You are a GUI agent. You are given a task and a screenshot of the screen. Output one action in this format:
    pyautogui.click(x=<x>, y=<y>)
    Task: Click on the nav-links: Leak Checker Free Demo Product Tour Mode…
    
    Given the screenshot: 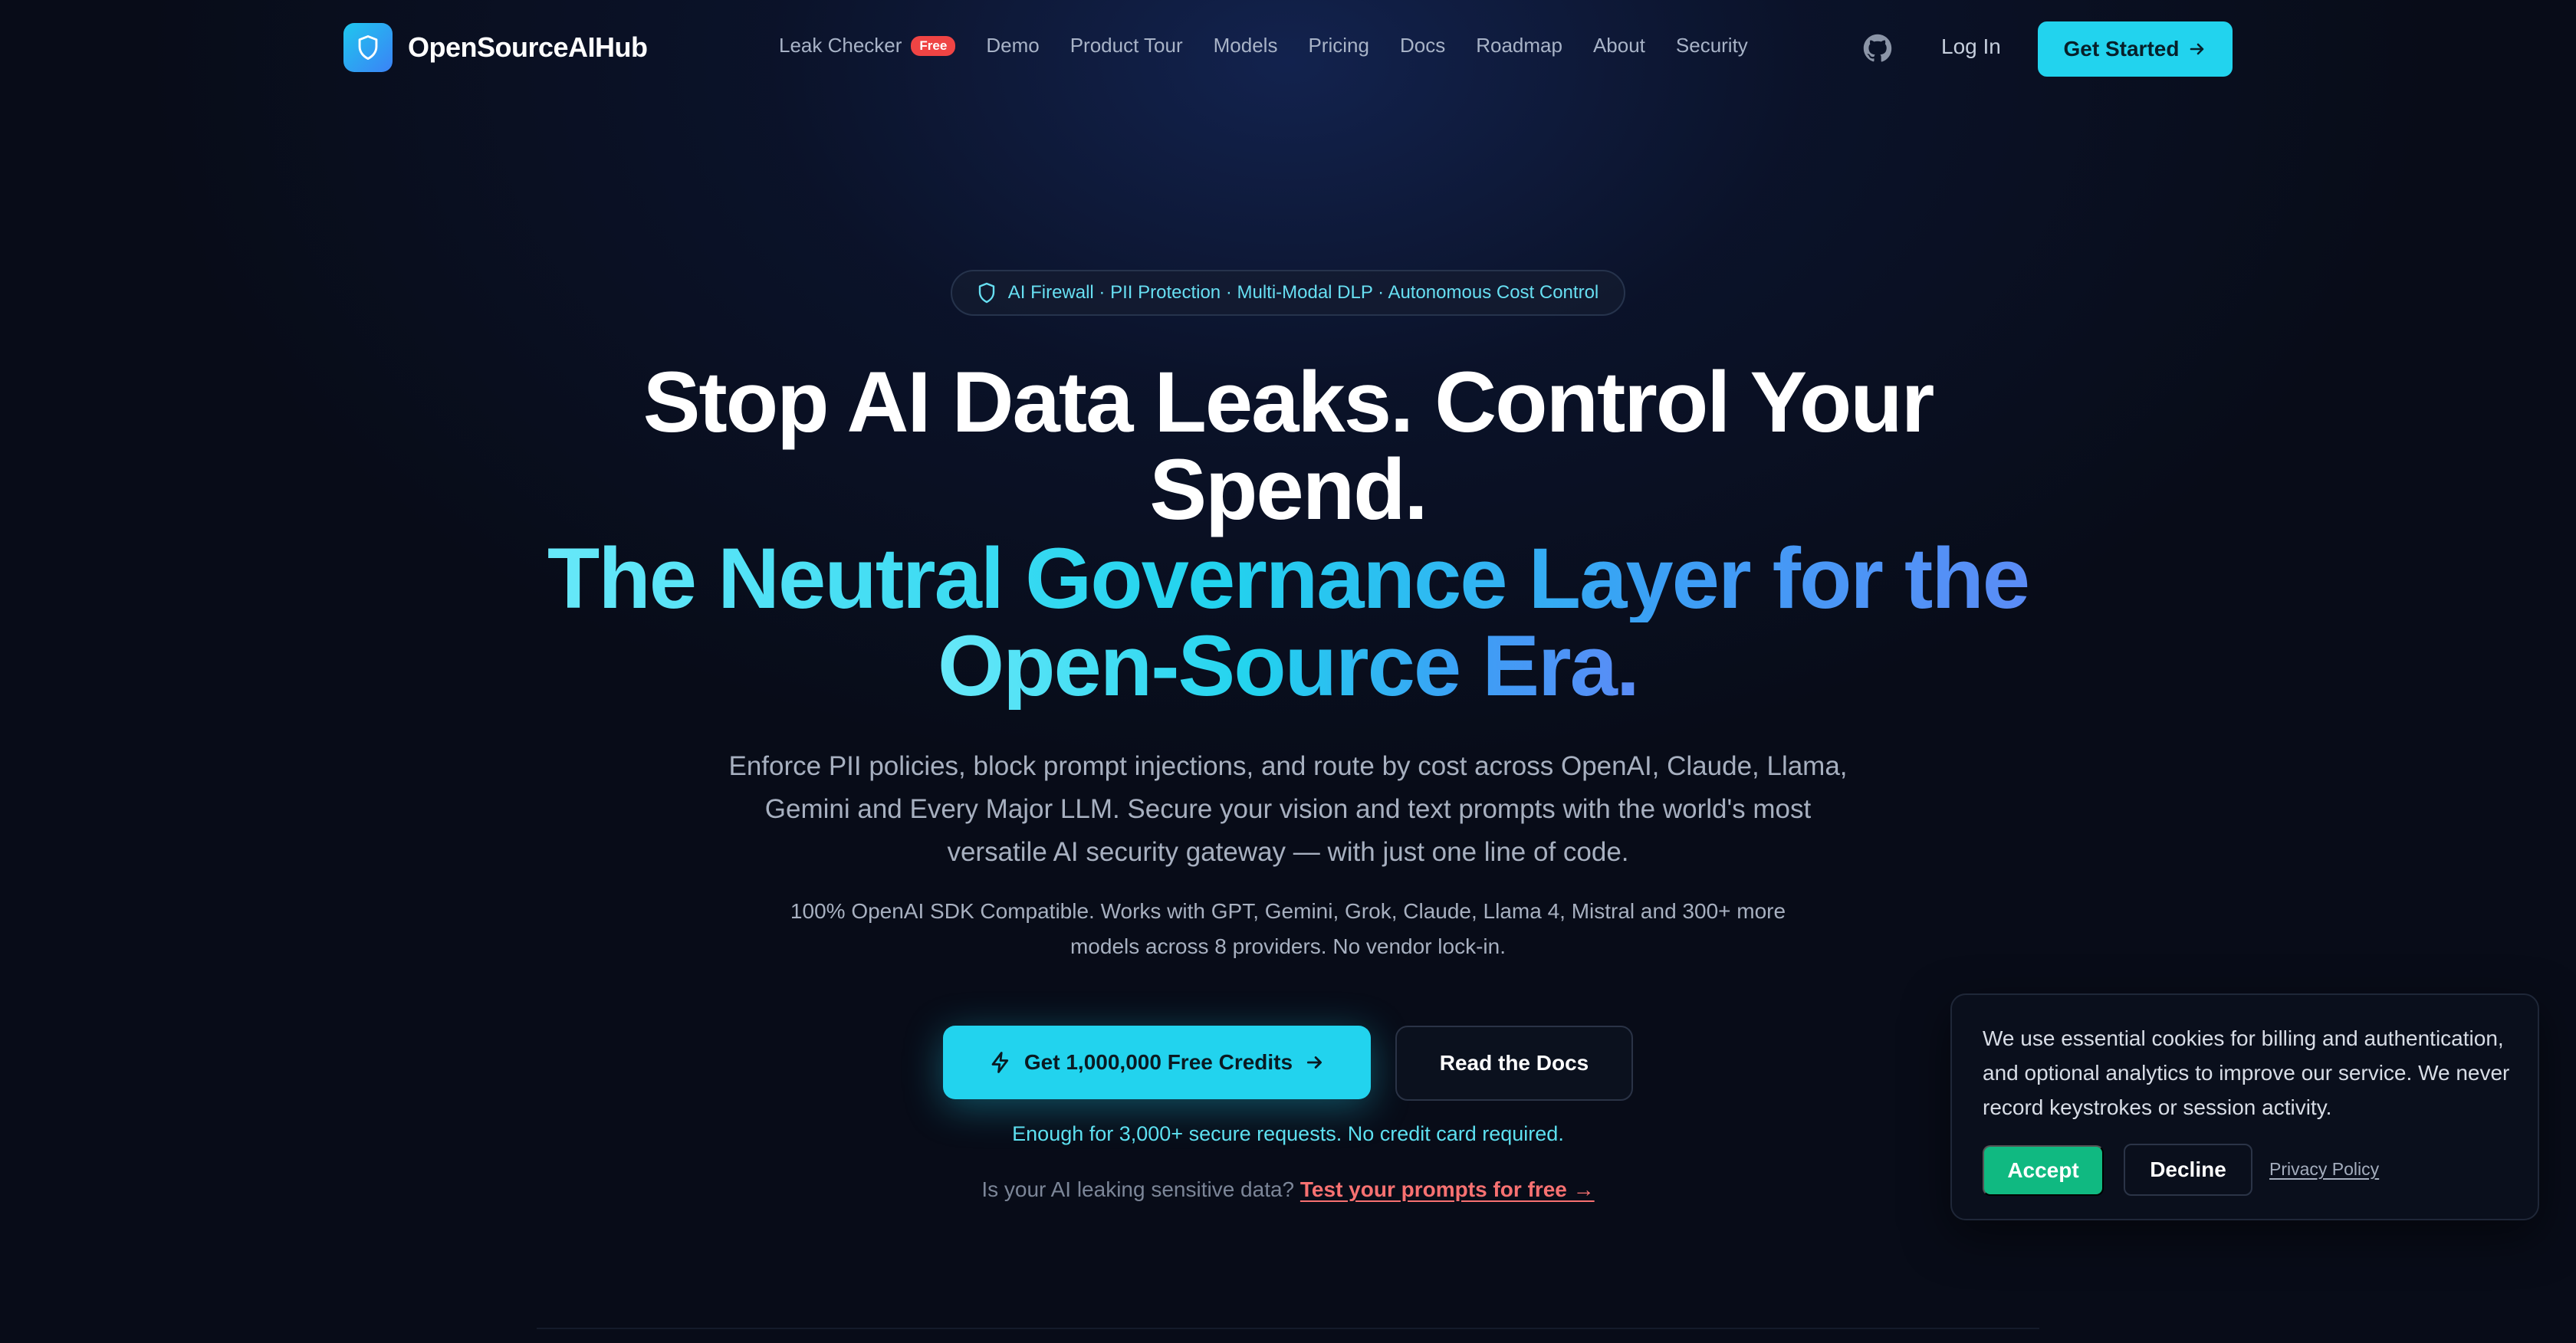 What is the action you would take?
    pyautogui.click(x=1263, y=46)
    